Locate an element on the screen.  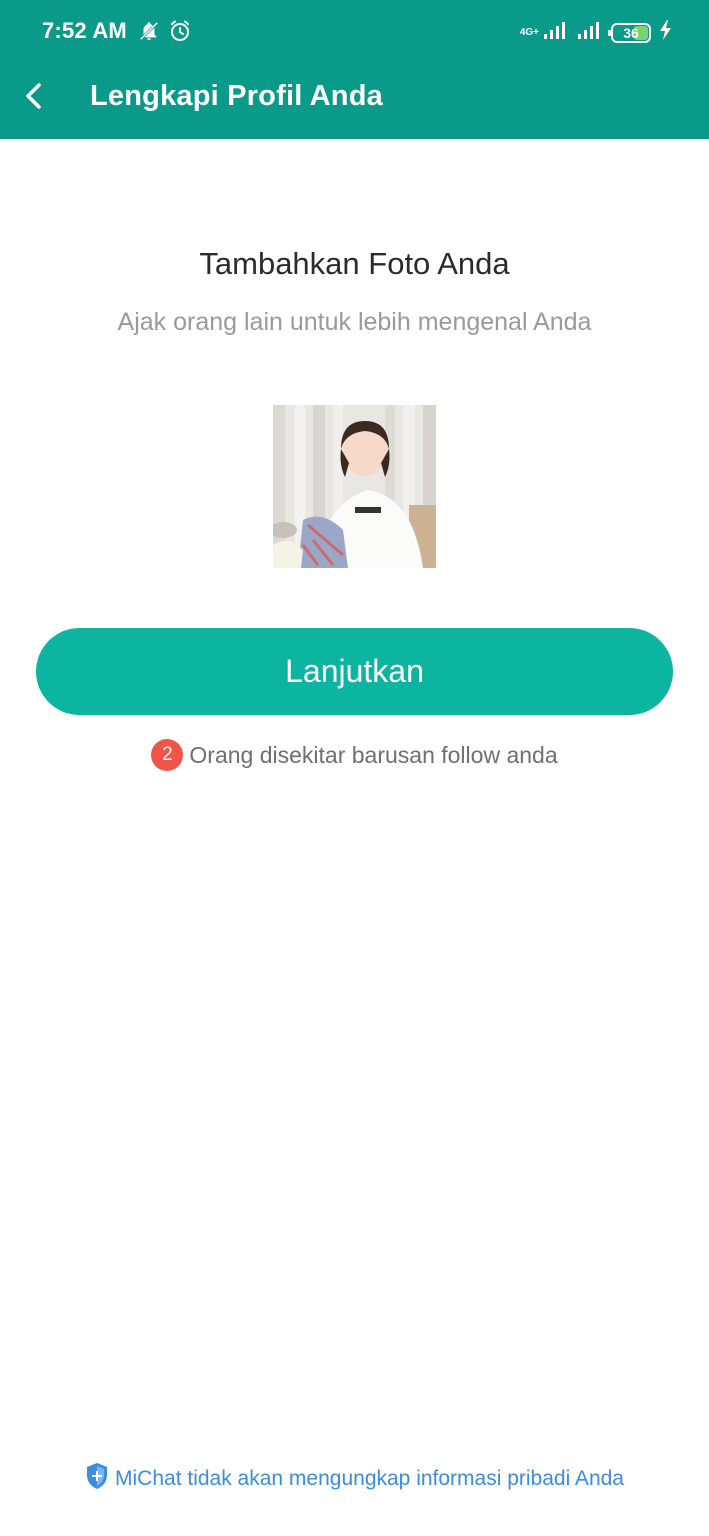
status-icons-left is located at coordinates (165, 33).